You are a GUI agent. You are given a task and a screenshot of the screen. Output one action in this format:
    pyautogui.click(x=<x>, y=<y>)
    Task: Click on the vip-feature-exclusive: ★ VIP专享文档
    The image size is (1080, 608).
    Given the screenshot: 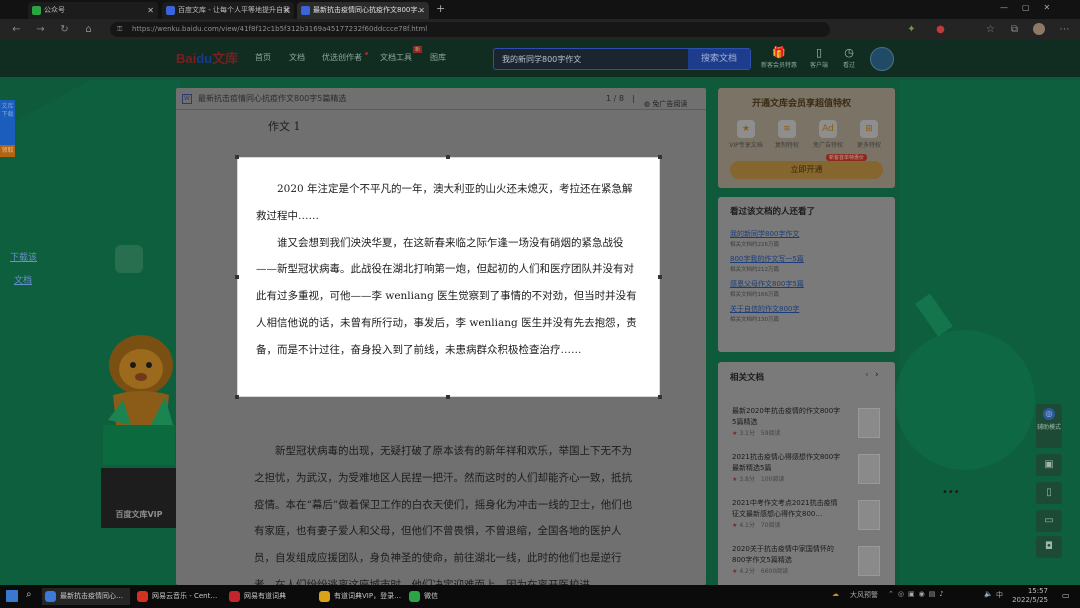 What is the action you would take?
    pyautogui.click(x=746, y=134)
    